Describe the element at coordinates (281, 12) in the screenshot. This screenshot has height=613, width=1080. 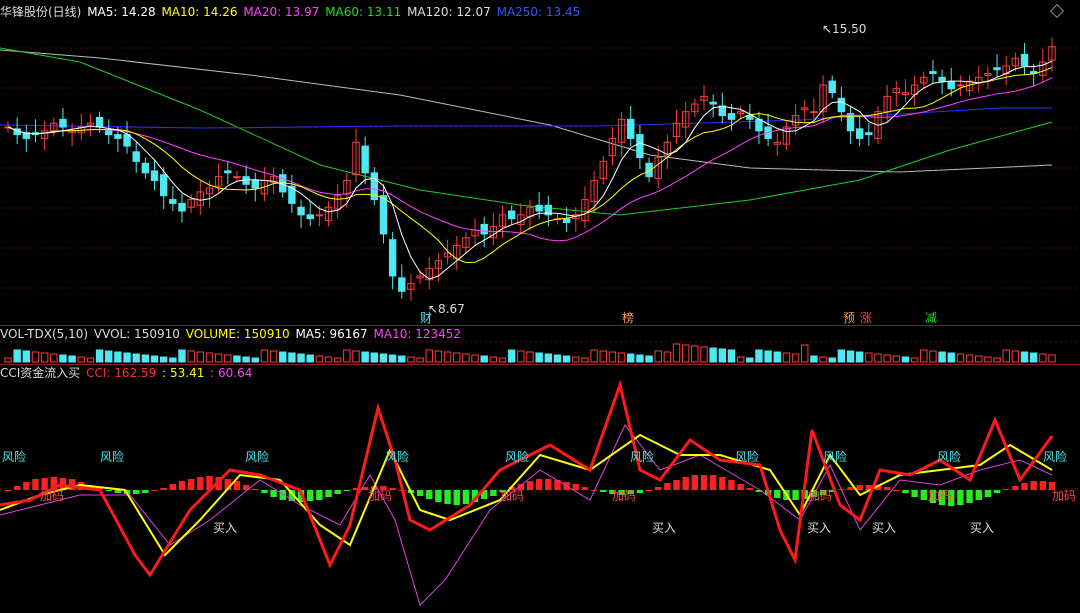
I see `legend-ma20: MA20: 13.97` at that location.